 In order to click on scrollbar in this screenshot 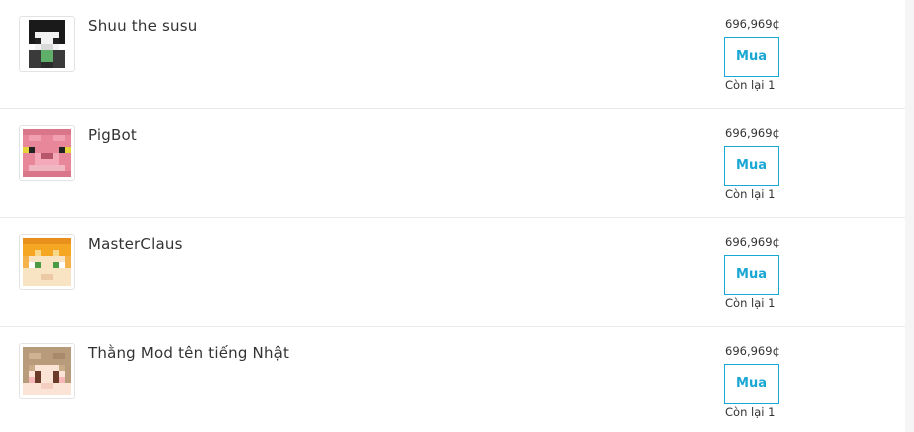, I will do `click(909, 216)`.